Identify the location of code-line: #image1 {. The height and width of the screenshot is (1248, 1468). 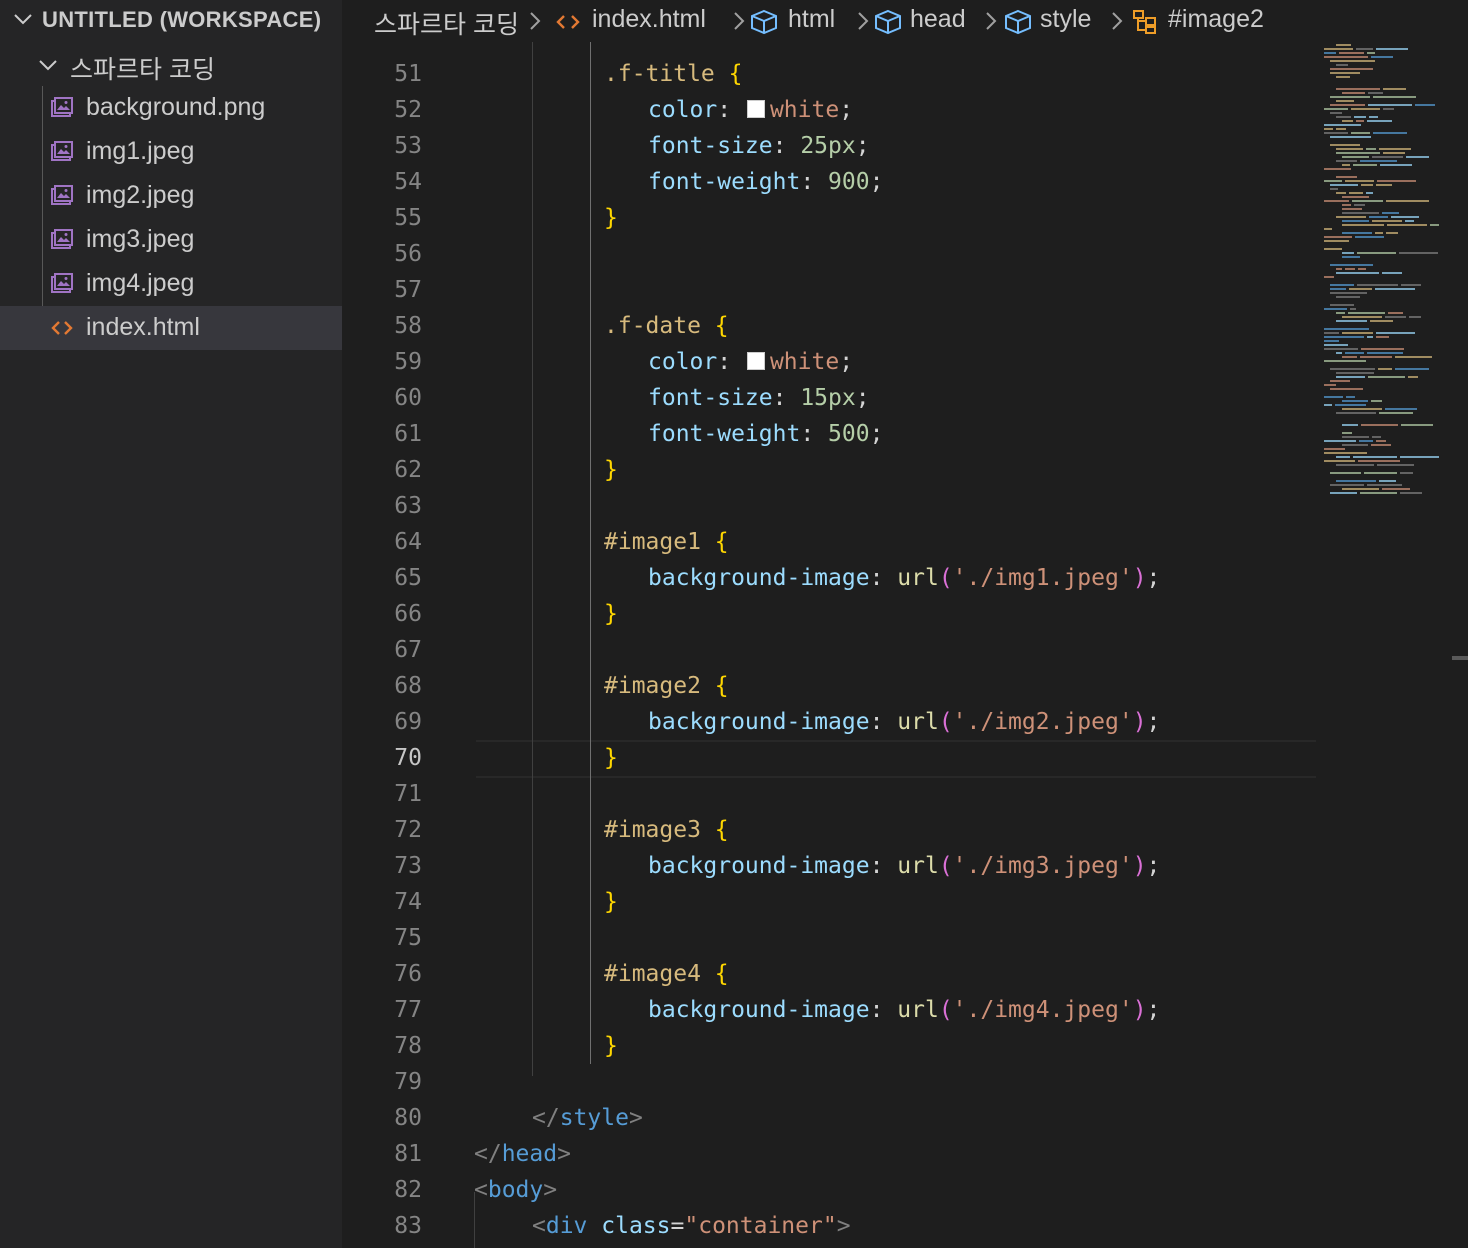
(666, 542).